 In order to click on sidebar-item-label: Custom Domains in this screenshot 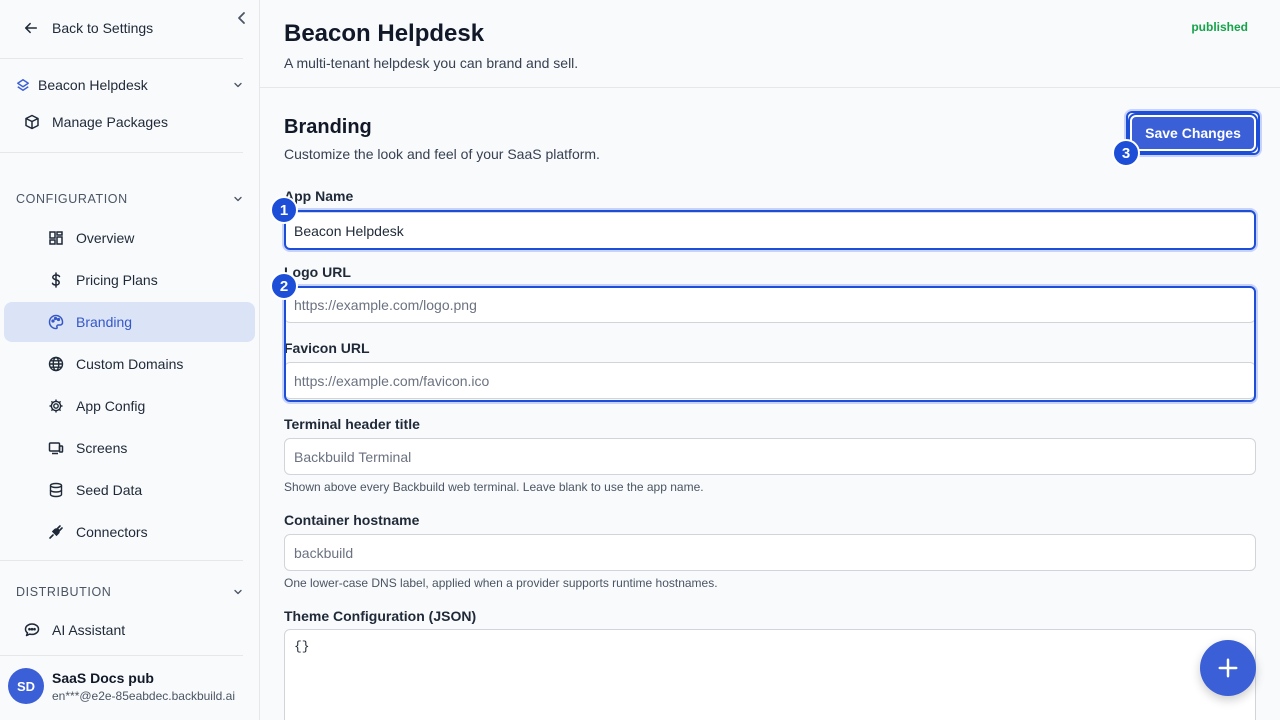, I will do `click(130, 364)`.